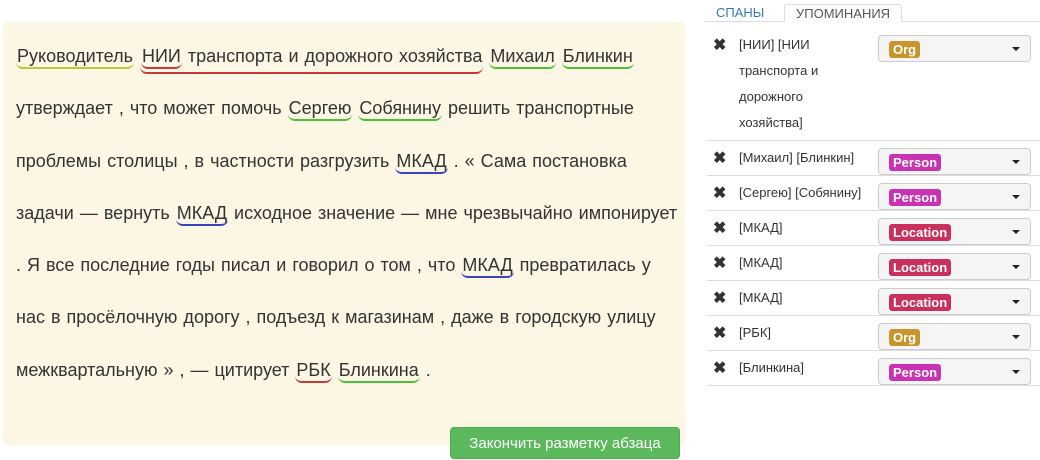 Image resolution: width=1040 pixels, height=460 pixels. Describe the element at coordinates (755, 332) in the screenshot. I see `mention-text: [РБК]` at that location.